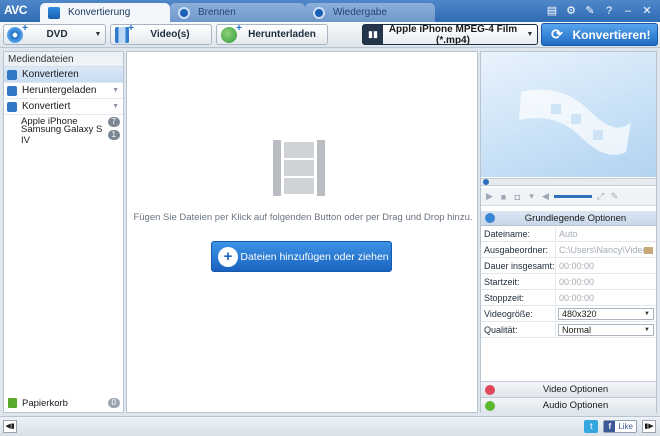 Image resolution: width=660 pixels, height=436 pixels. Describe the element at coordinates (552, 11) in the screenshot. I see `menu-icon: ▤` at that location.